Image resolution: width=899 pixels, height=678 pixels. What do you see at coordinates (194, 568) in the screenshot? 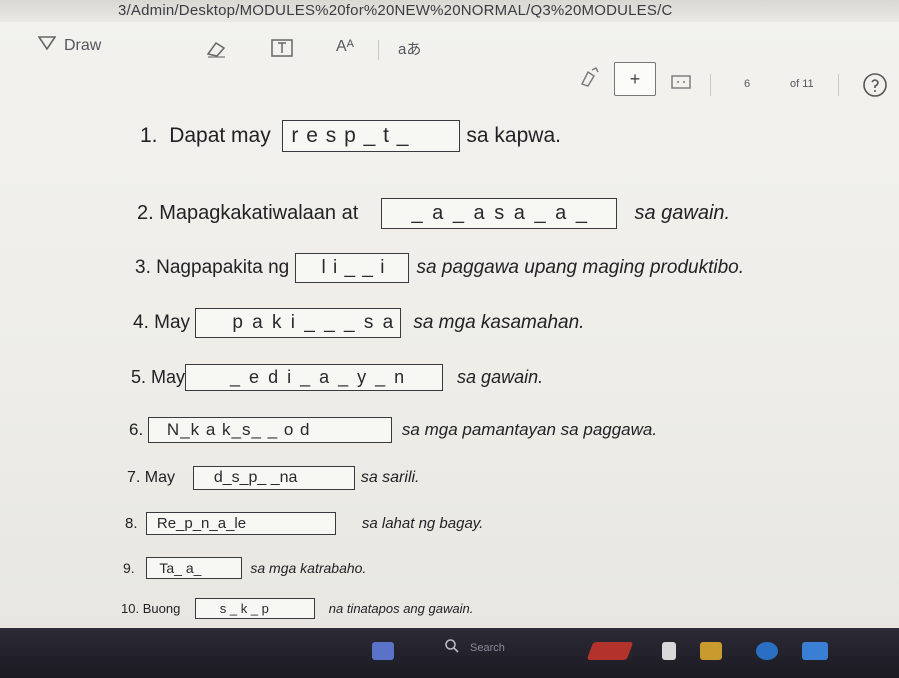
I see `answer-box: Ta_ a_` at bounding box center [194, 568].